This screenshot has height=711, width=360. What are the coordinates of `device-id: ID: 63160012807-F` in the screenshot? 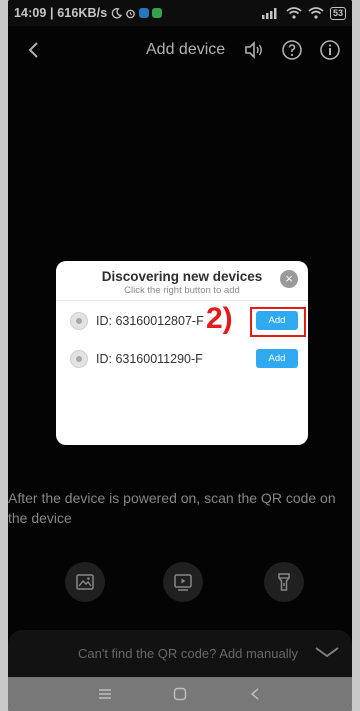 It's located at (150, 321).